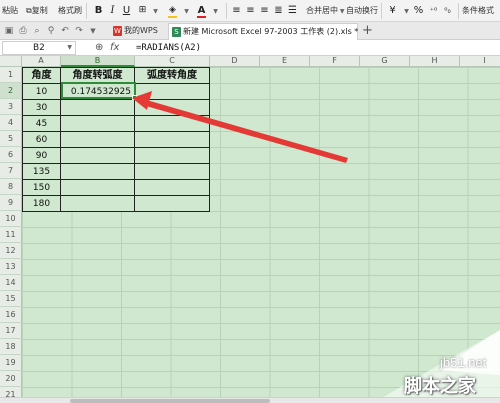 This screenshot has width=500, height=403. Describe the element at coordinates (41, 61) in the screenshot. I see `column-header-a: A` at that location.